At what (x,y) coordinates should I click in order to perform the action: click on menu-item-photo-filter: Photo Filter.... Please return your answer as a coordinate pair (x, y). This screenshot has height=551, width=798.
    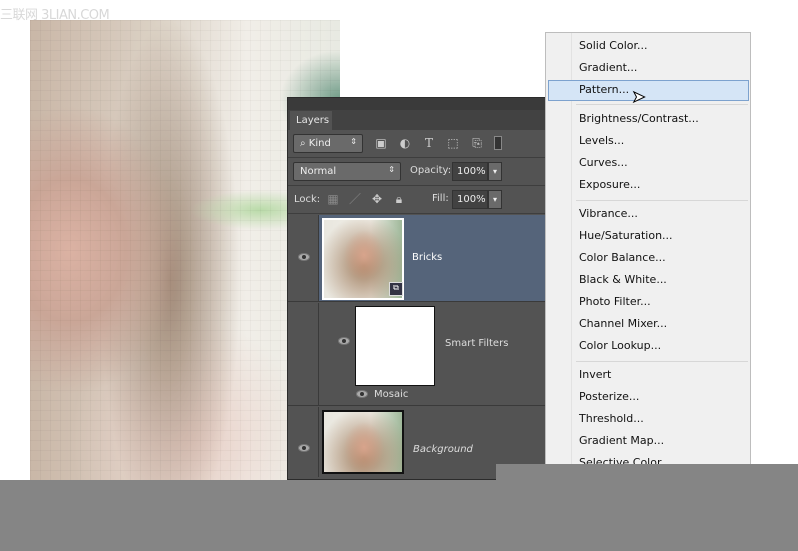
    Looking at the image, I should click on (615, 302).